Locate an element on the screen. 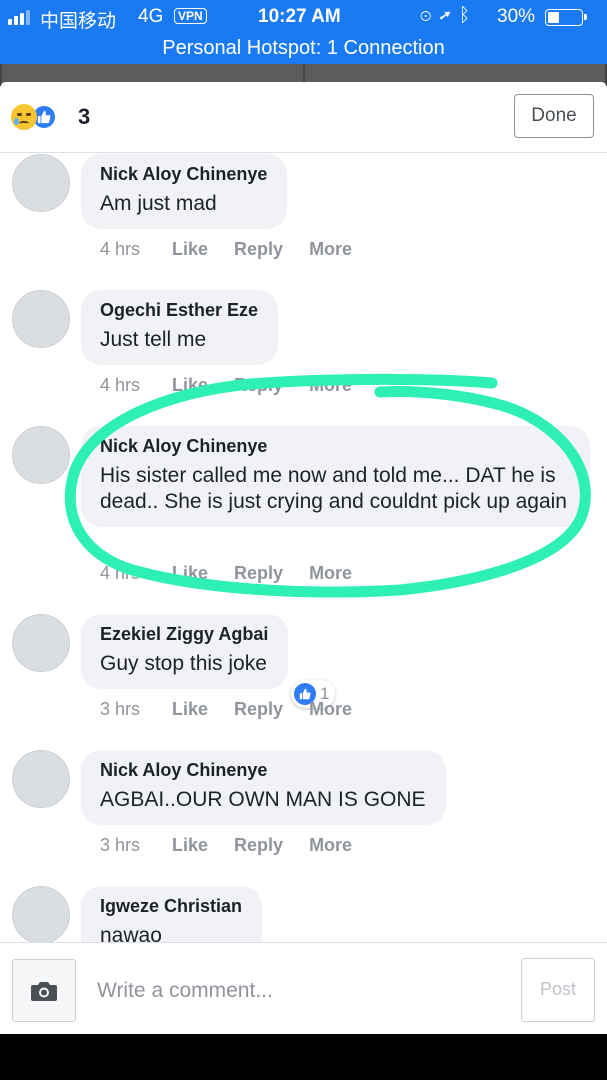  comment-text: Just tell me is located at coordinates (153, 339).